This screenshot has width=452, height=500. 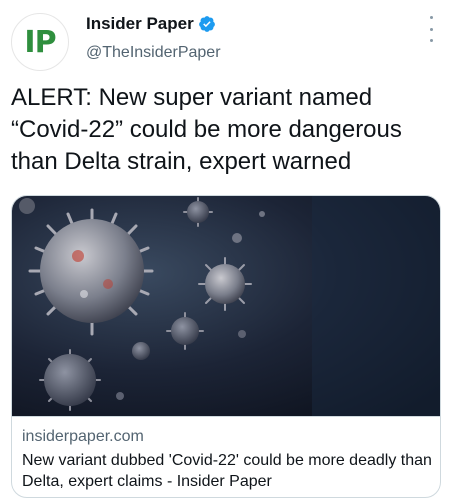 What do you see at coordinates (206, 24) in the screenshot?
I see `verified-badge-icon` at bounding box center [206, 24].